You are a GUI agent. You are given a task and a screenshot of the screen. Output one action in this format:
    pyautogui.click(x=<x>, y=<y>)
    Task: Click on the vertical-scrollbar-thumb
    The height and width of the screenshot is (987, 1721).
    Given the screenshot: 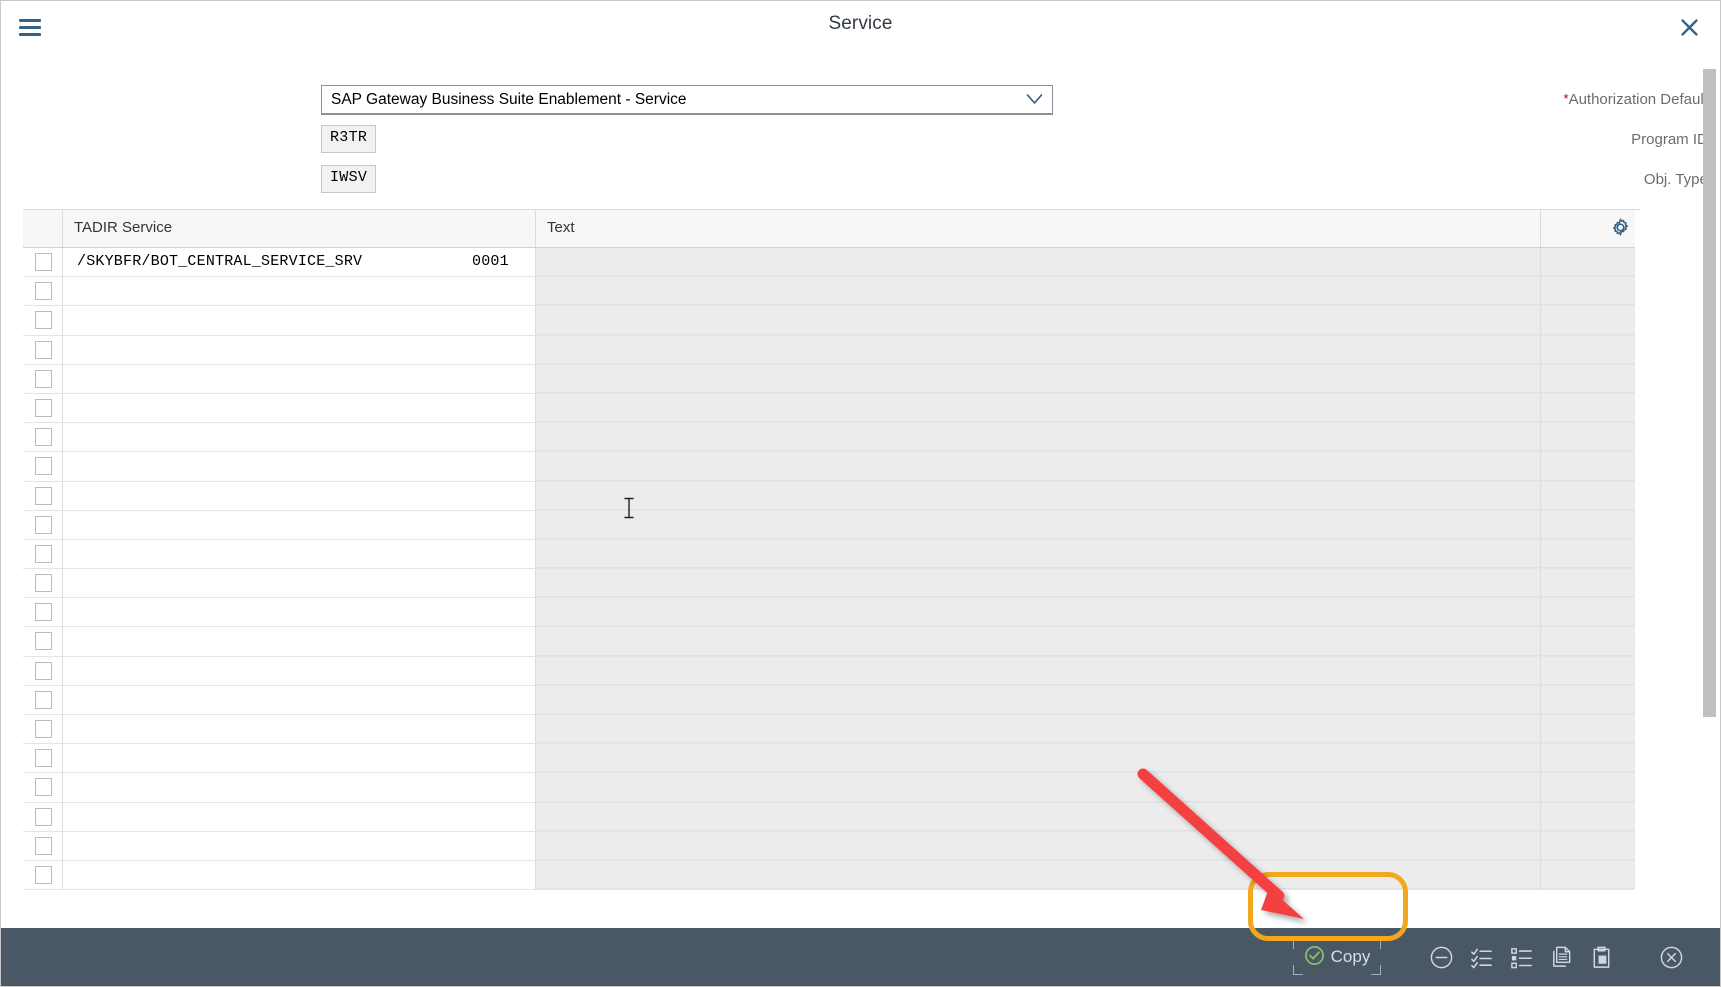 What is the action you would take?
    pyautogui.click(x=1709, y=393)
    